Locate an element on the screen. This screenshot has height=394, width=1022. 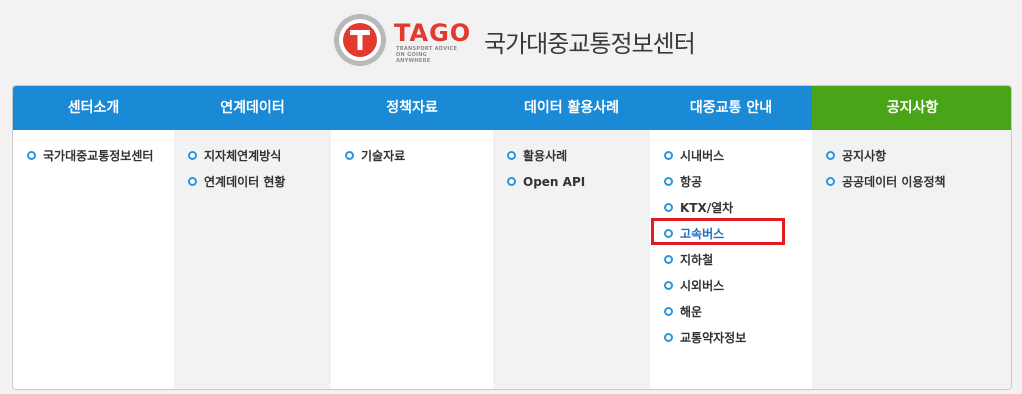
tab-data-use-cases: 데이터 활용사례 is located at coordinates (571, 108).